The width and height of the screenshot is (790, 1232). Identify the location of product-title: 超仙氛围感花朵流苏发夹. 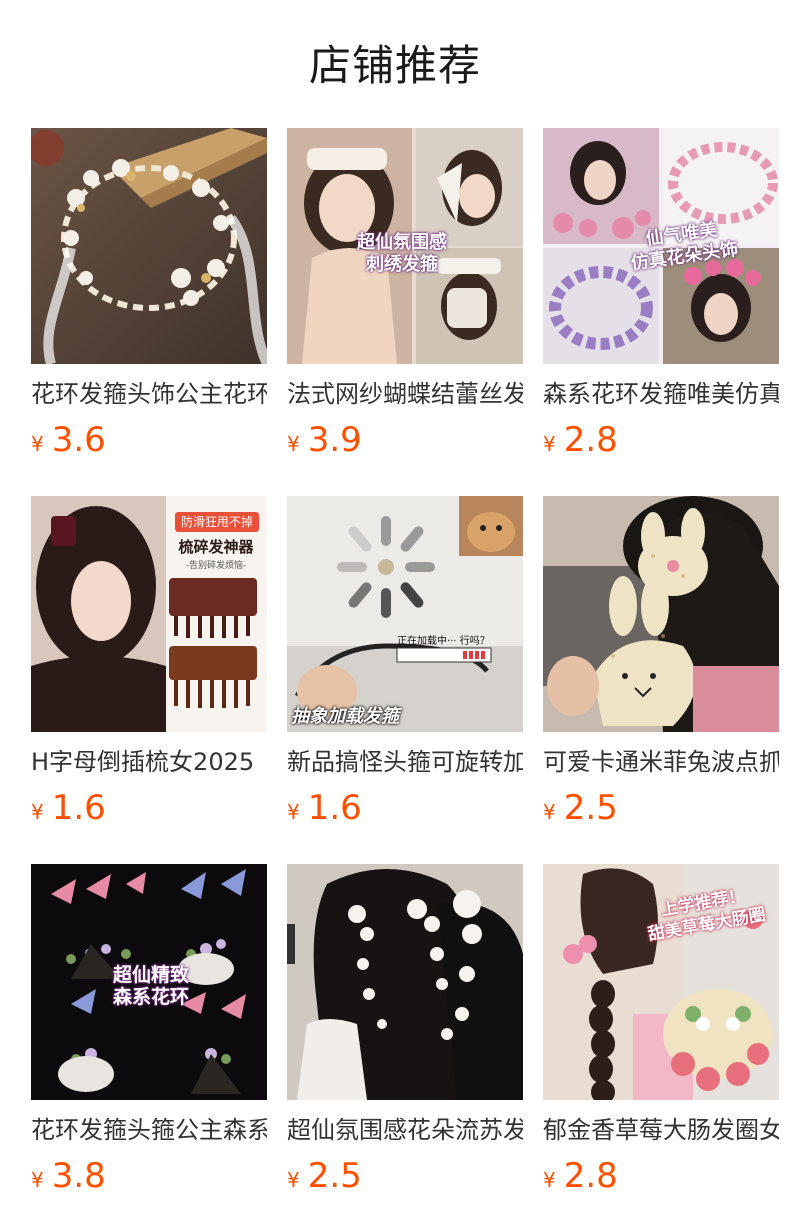
(405, 1130).